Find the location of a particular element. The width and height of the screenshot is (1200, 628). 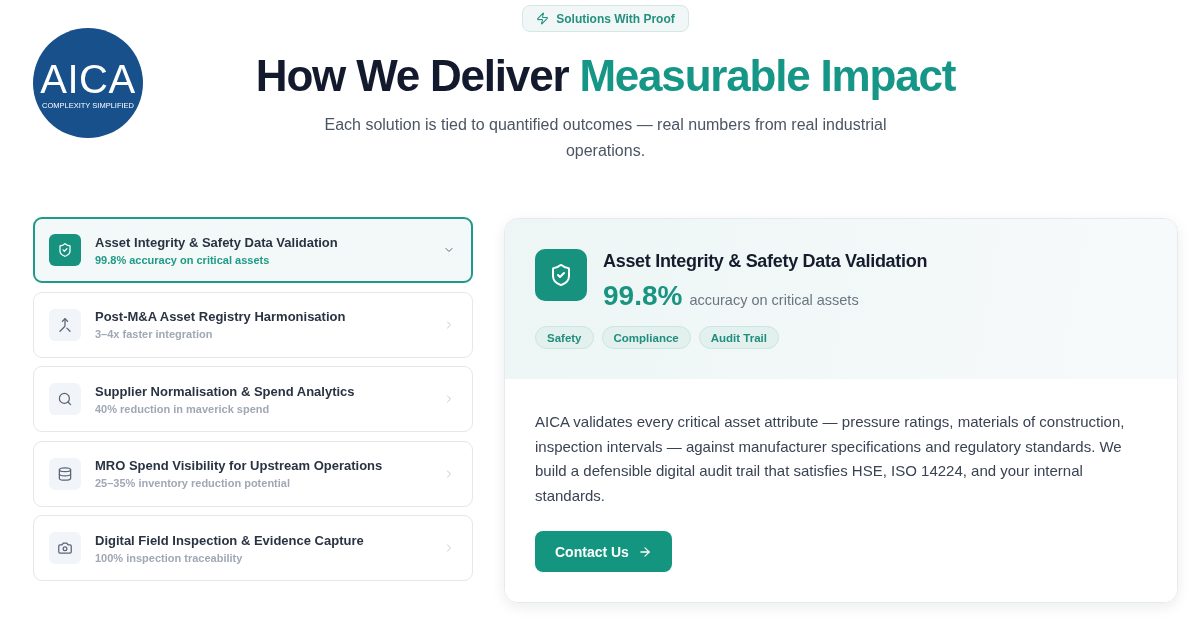

lightning-bolt-icon is located at coordinates (543, 18).